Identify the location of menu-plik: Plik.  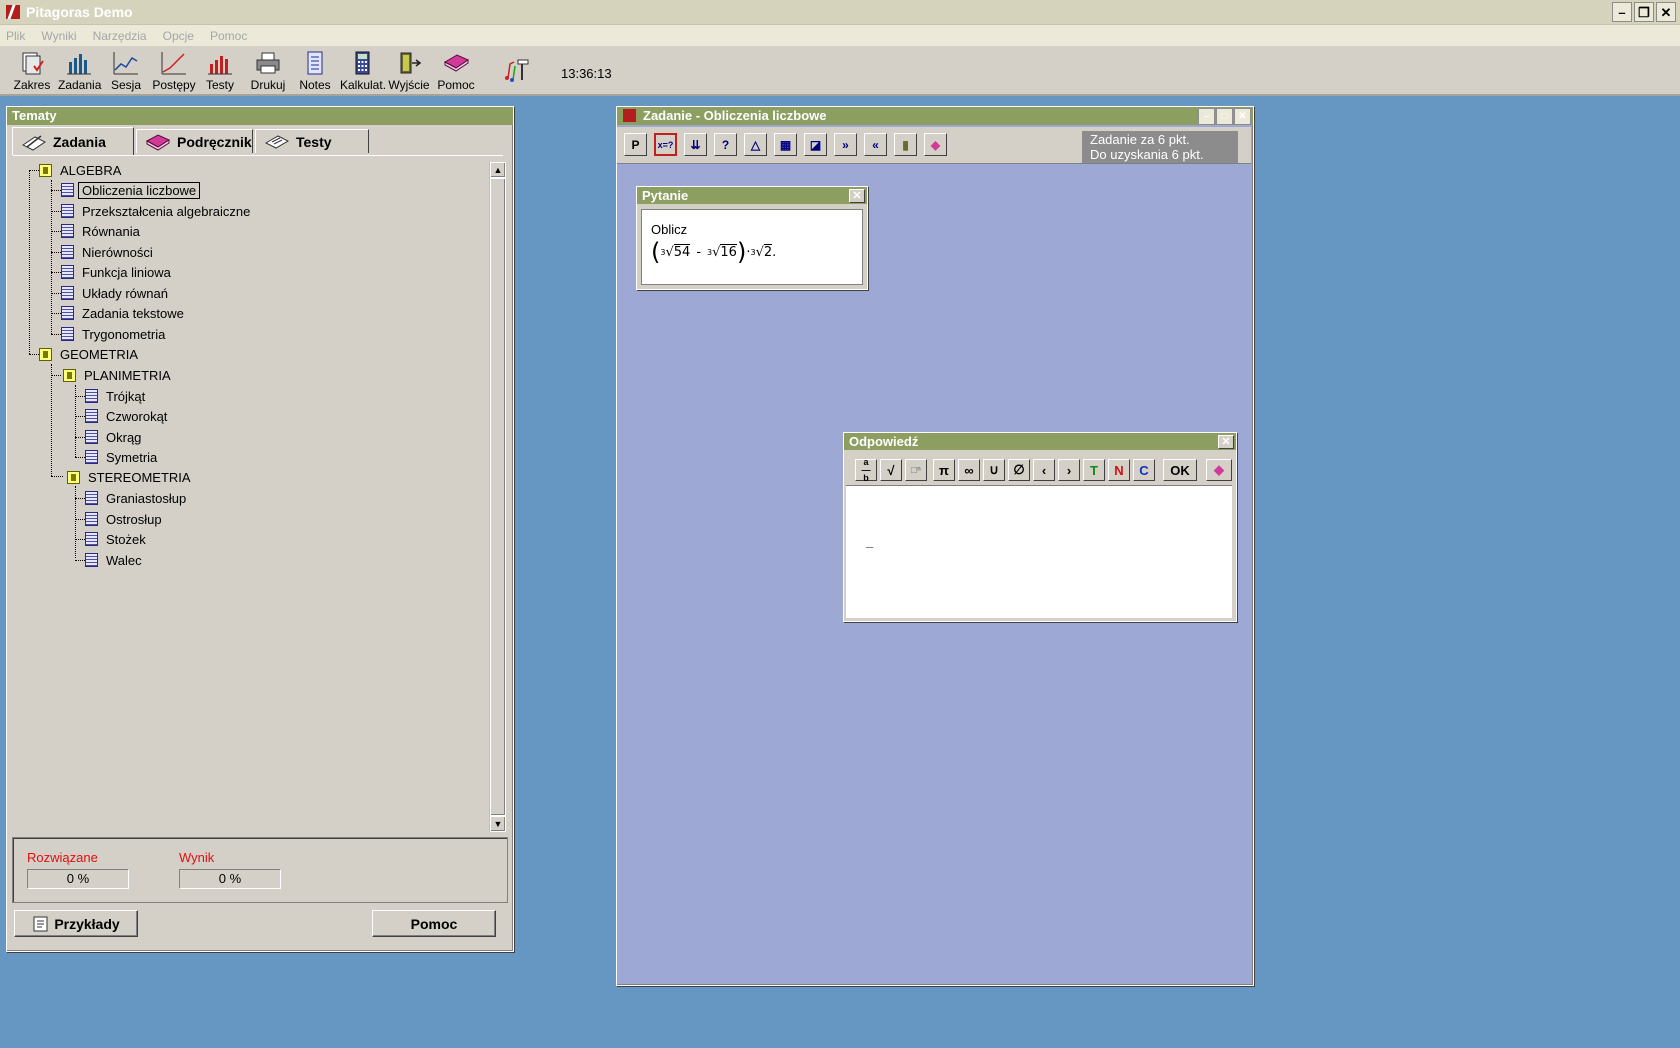
(15, 36).